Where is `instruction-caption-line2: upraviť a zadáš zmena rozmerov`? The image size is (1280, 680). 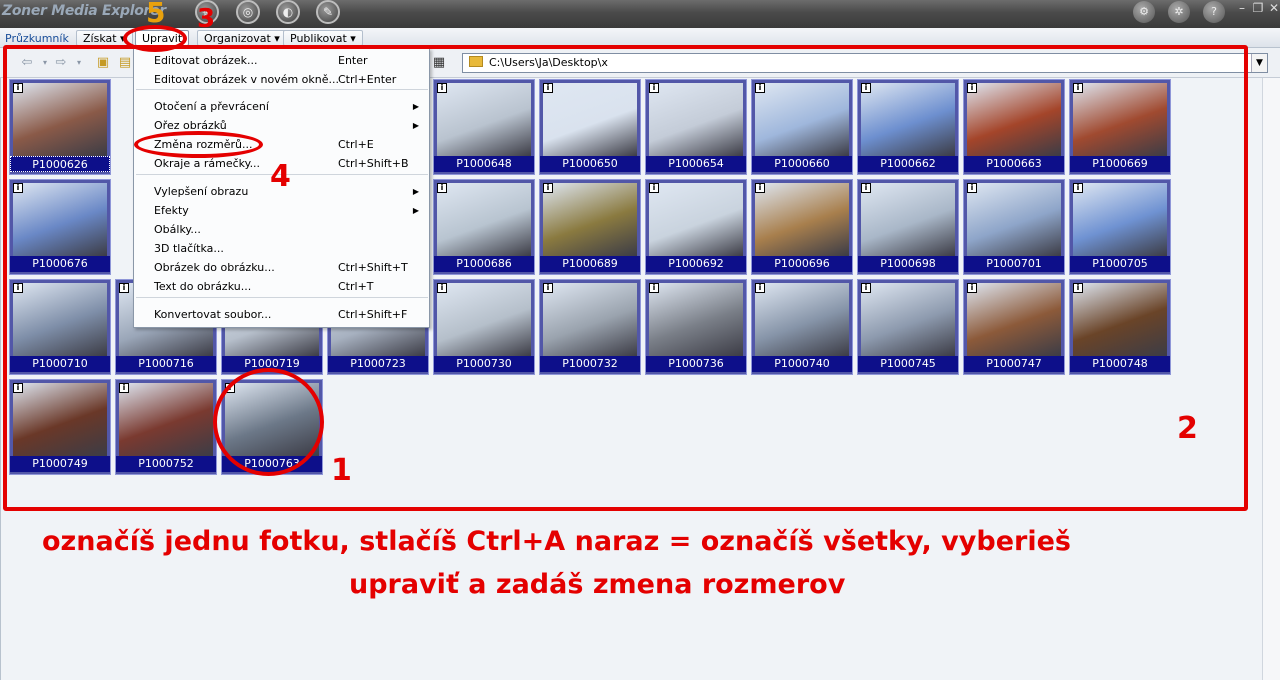 instruction-caption-line2: upraviť a zadáš zmena rozmerov is located at coordinates (597, 584).